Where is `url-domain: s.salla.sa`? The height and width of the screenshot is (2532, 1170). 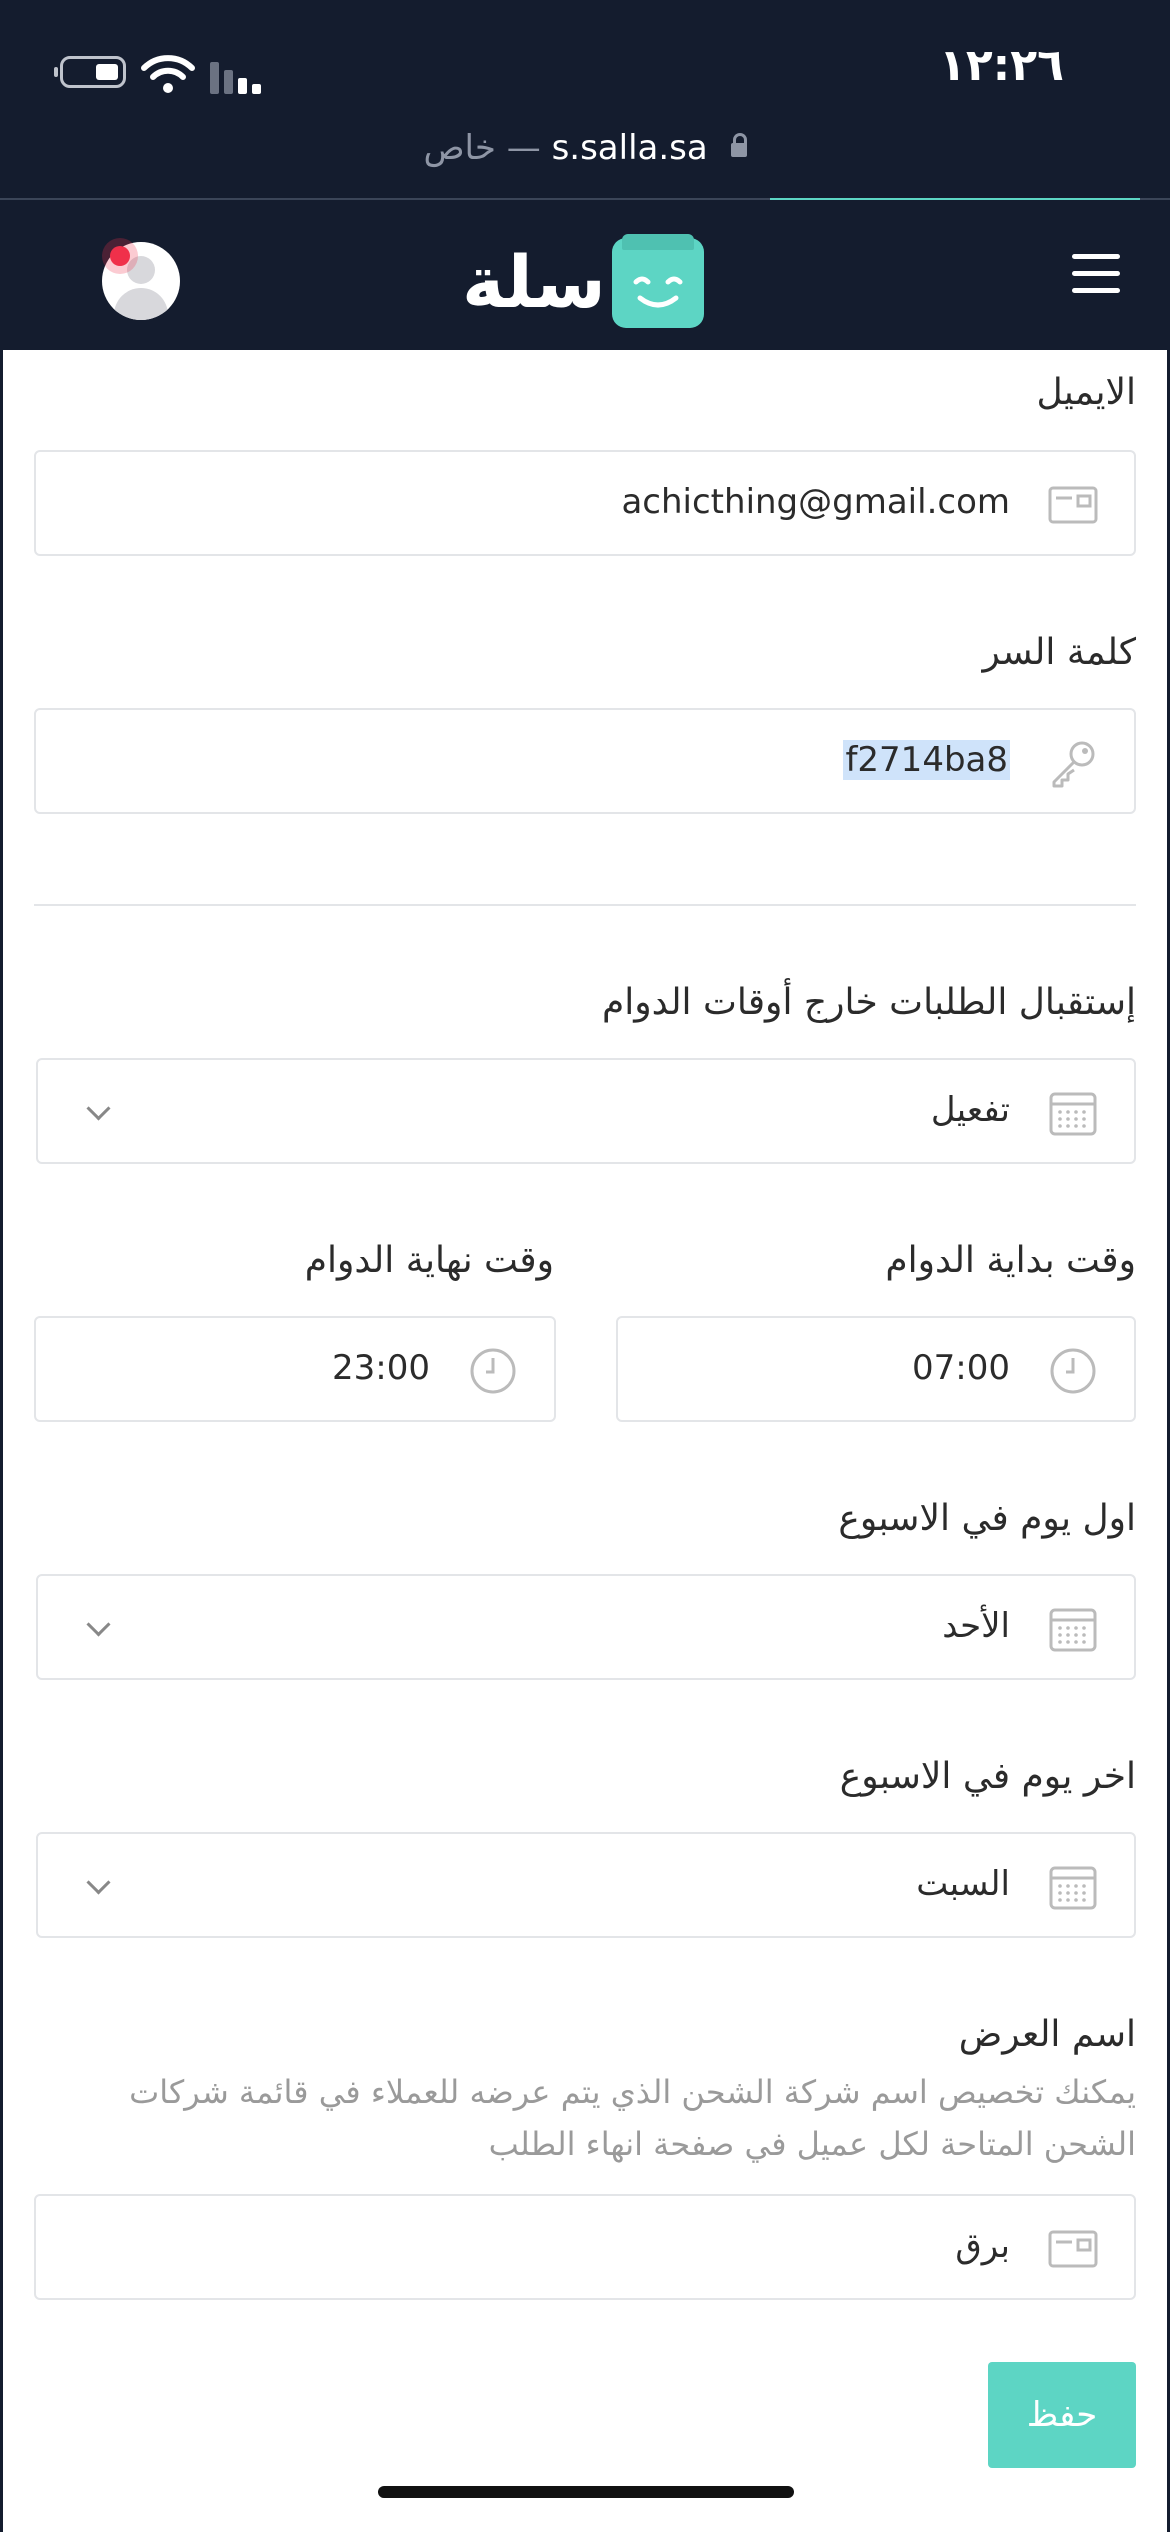 url-domain: s.salla.sa is located at coordinates (629, 148).